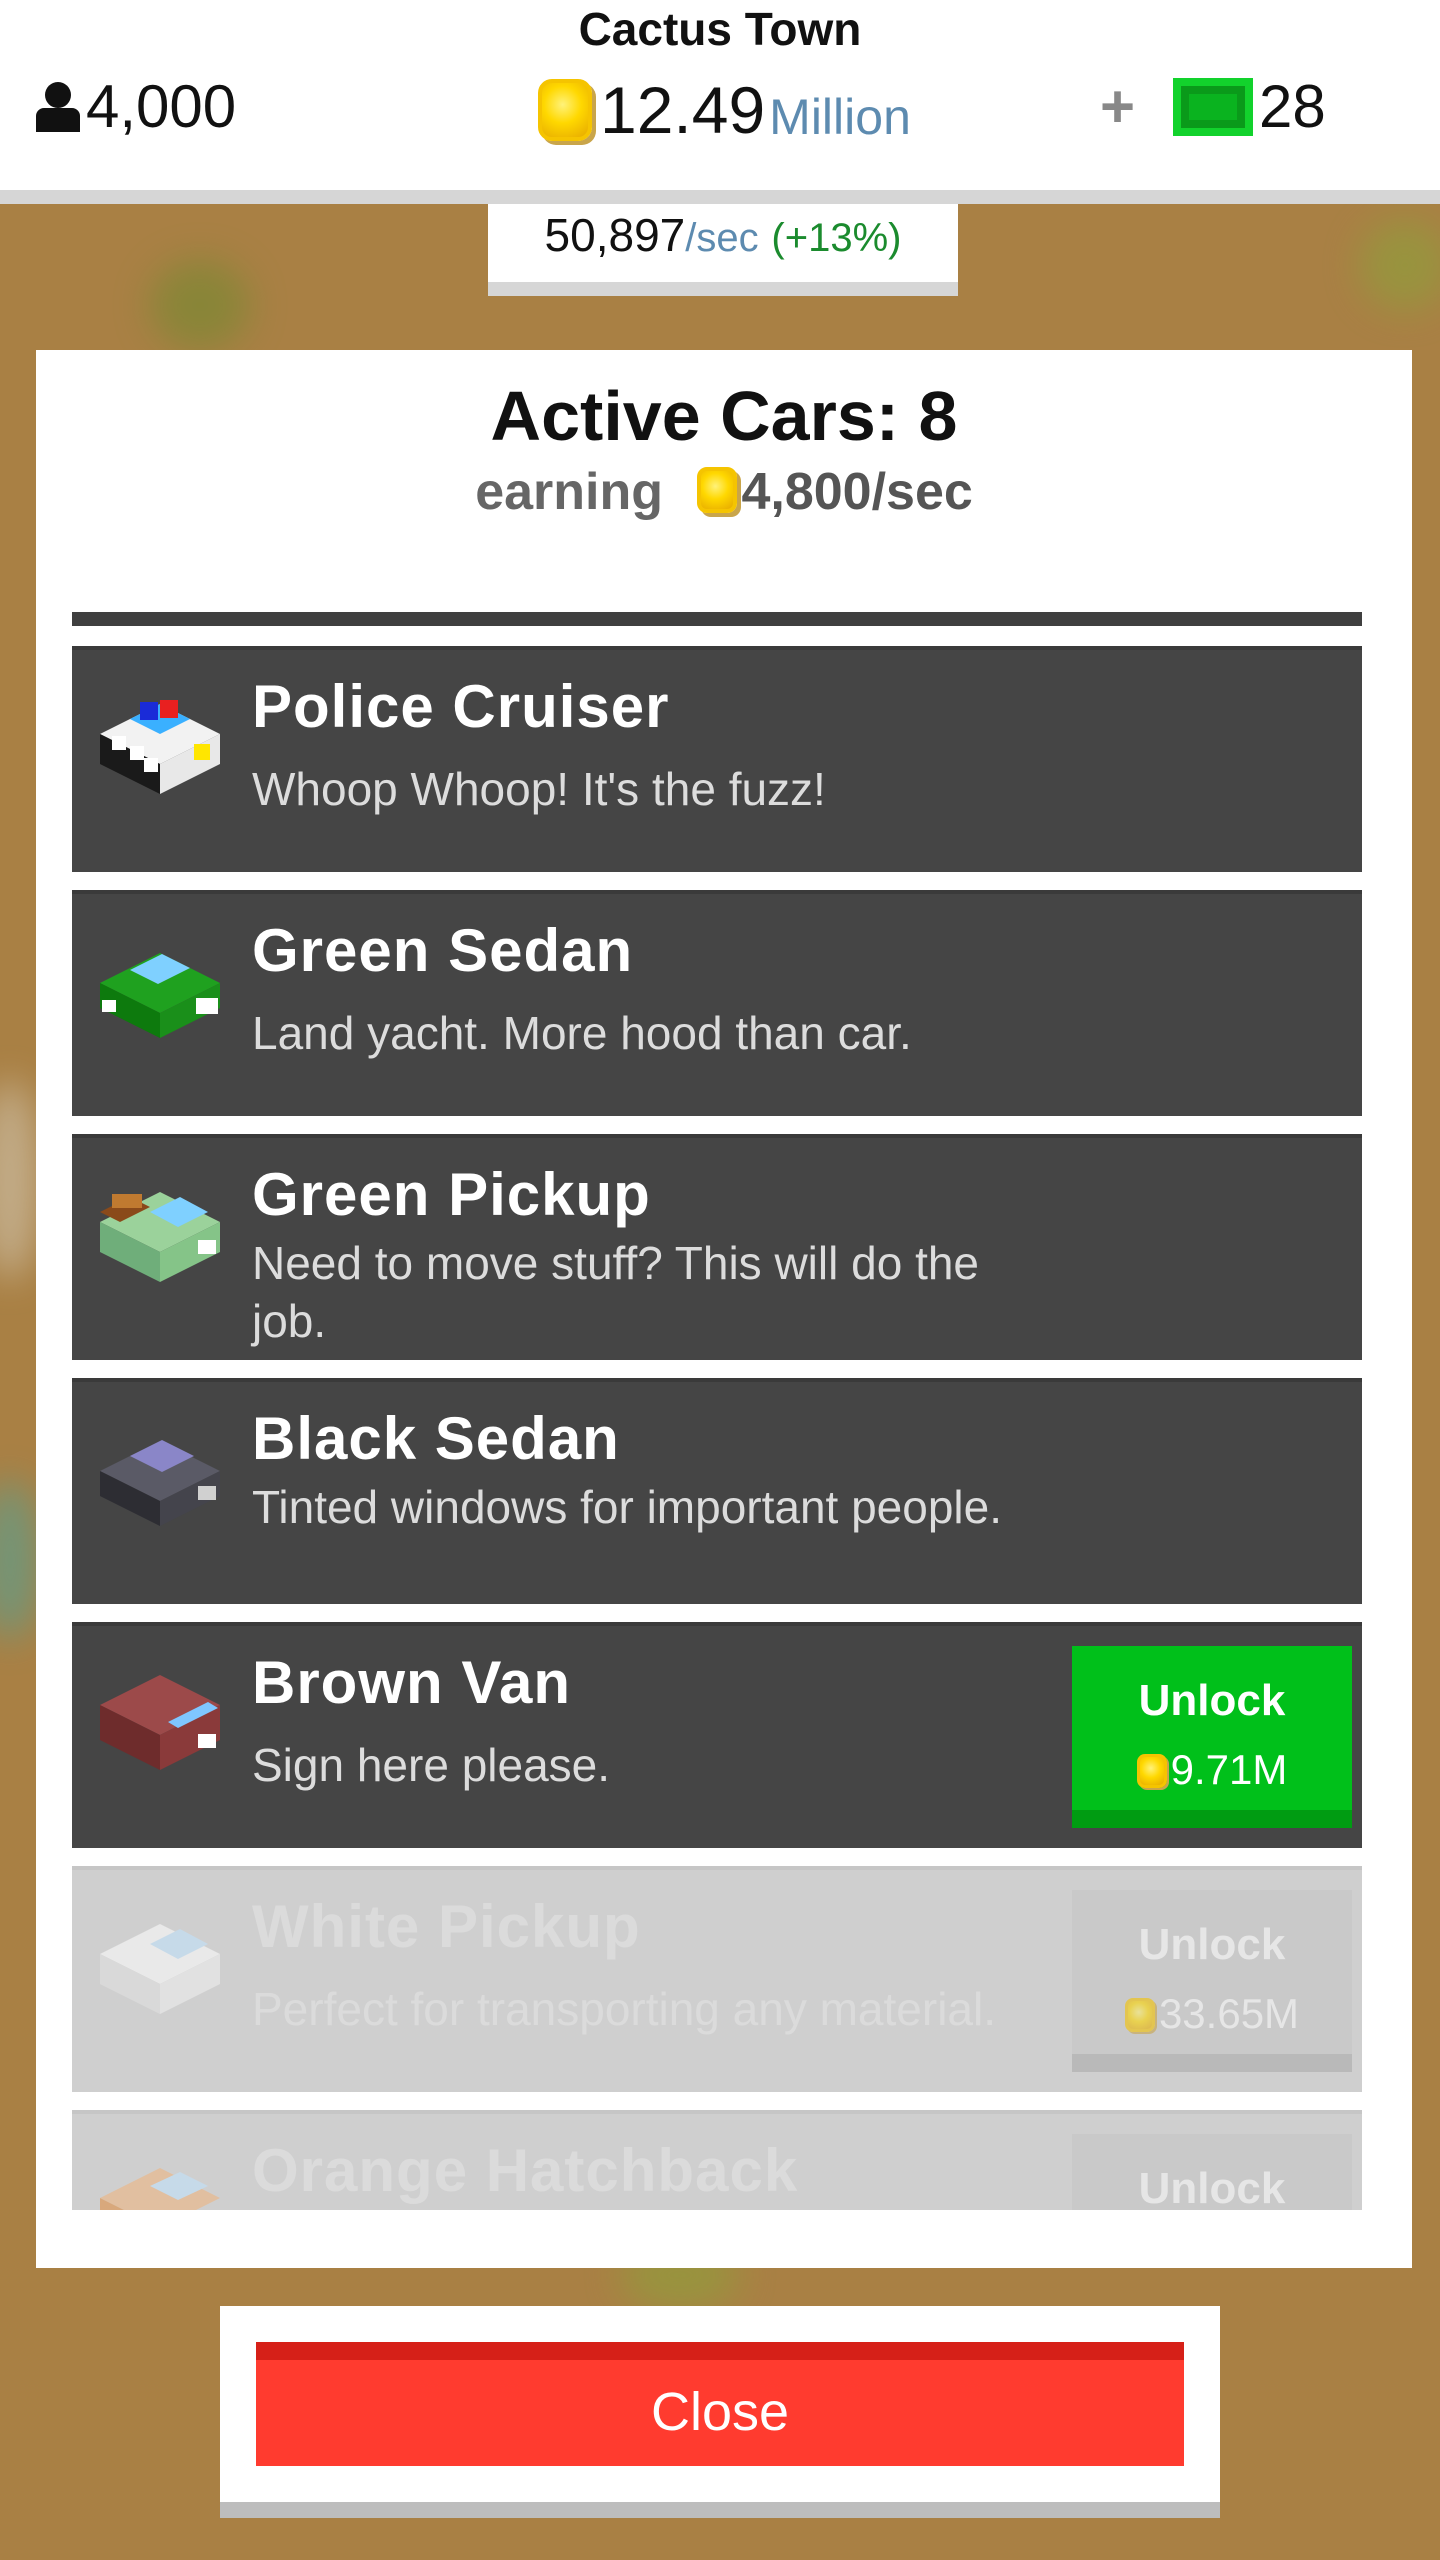 Image resolution: width=1440 pixels, height=2560 pixels. I want to click on car-description: Tinted windows for important people., so click(627, 1507).